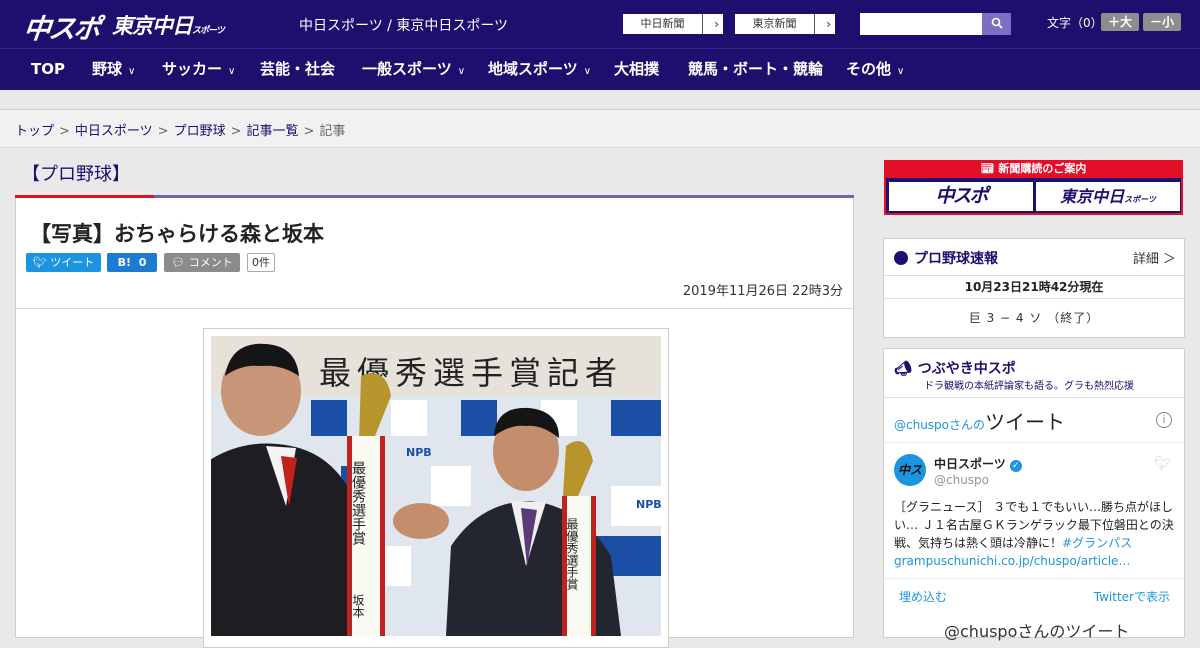  Describe the element at coordinates (1042, 168) in the screenshot. I see `subscription-header-text: 新聞購読のご案内` at that location.